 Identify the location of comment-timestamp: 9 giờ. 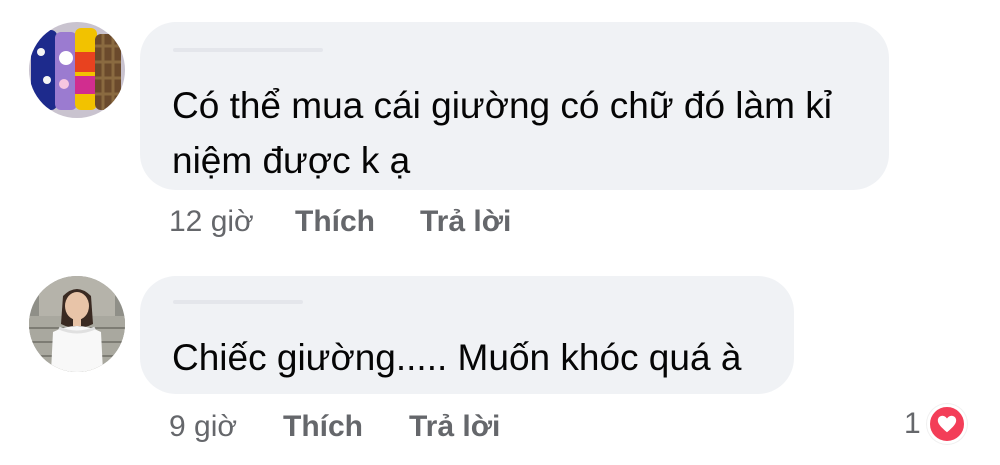
(203, 427).